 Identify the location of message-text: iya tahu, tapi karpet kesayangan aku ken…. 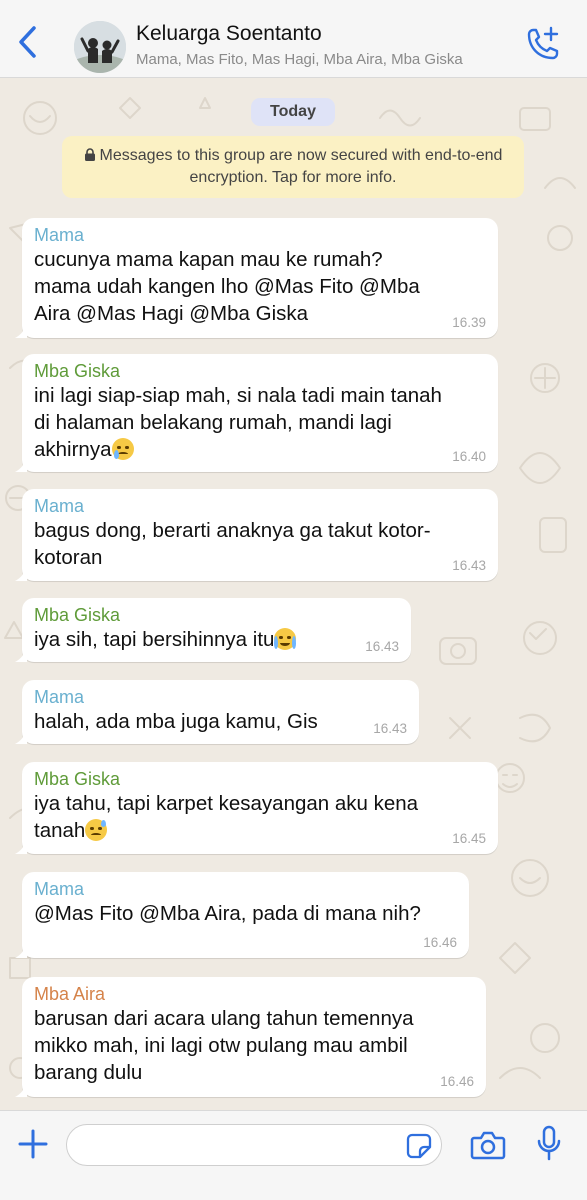
(260, 817).